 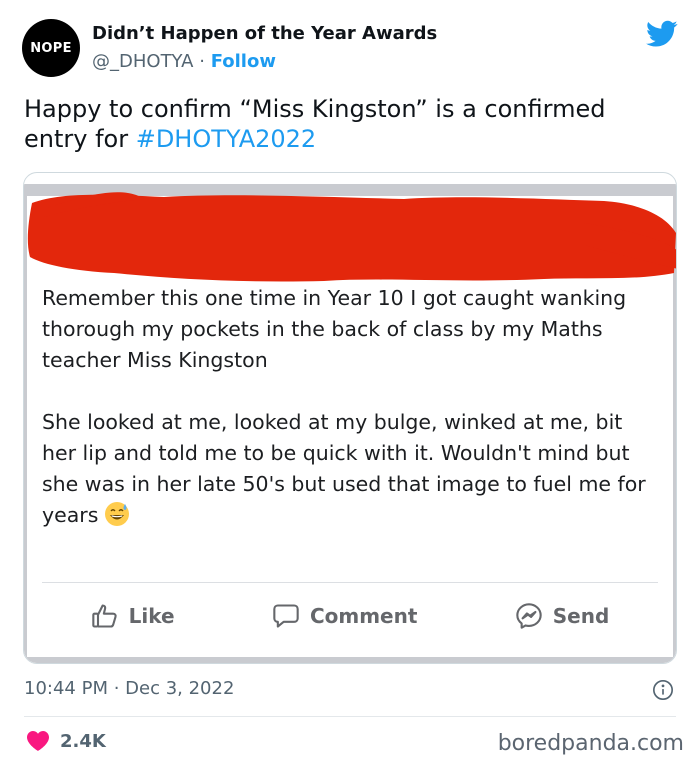 What do you see at coordinates (350, 716) in the screenshot?
I see `divider` at bounding box center [350, 716].